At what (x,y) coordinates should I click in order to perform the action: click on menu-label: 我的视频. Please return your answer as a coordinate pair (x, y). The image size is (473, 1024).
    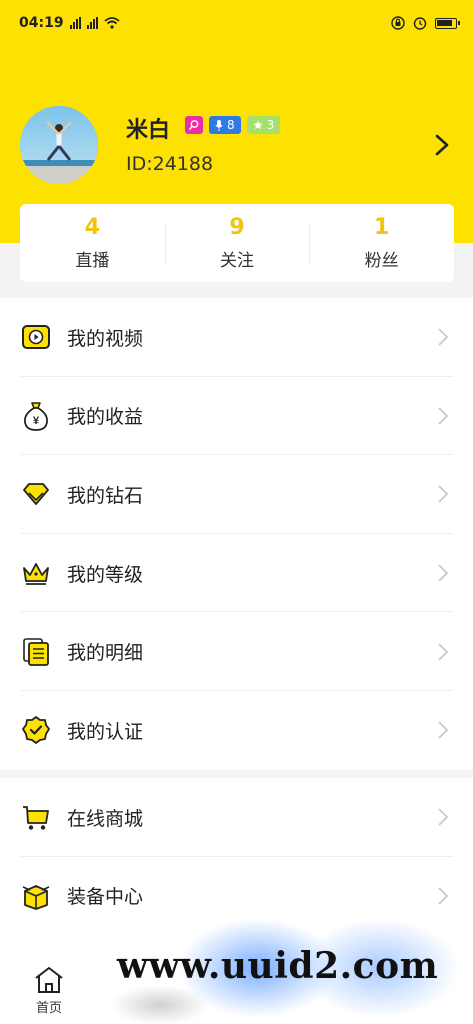
    Looking at the image, I should click on (105, 338).